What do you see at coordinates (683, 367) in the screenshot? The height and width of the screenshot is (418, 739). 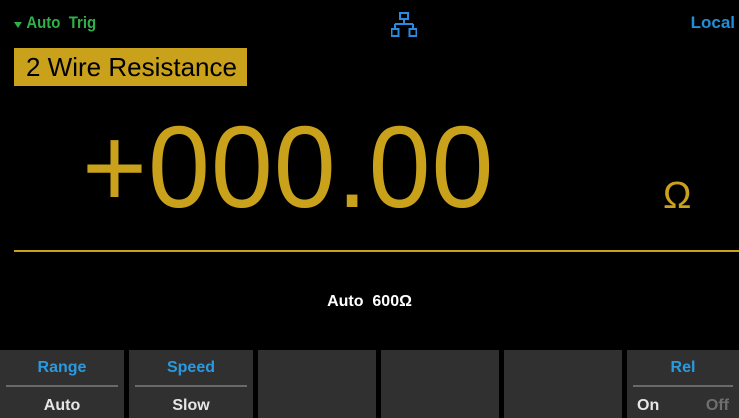 I see `softkey-rel-label: Rel` at bounding box center [683, 367].